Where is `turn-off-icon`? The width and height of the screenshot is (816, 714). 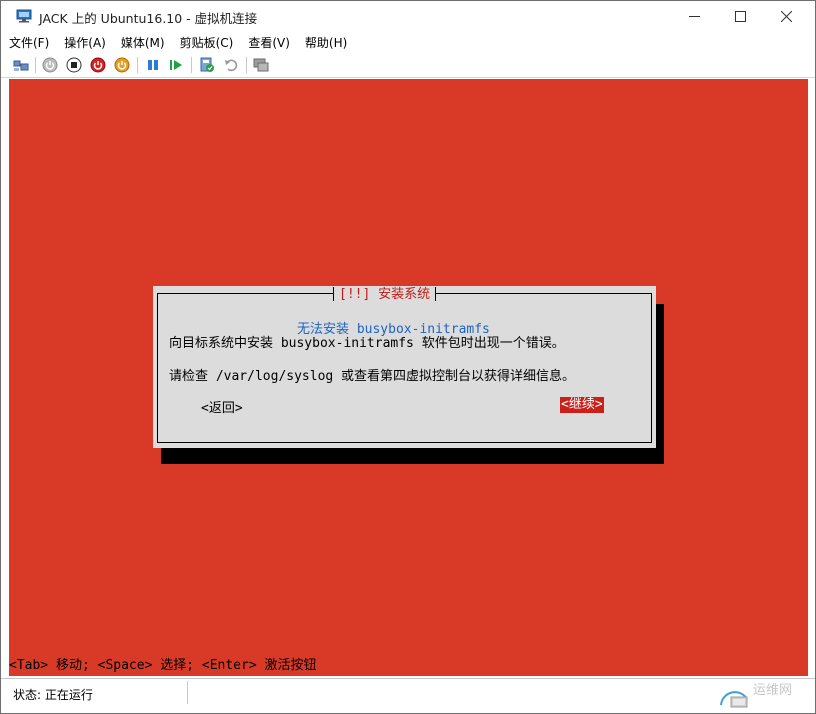
turn-off-icon is located at coordinates (74, 65).